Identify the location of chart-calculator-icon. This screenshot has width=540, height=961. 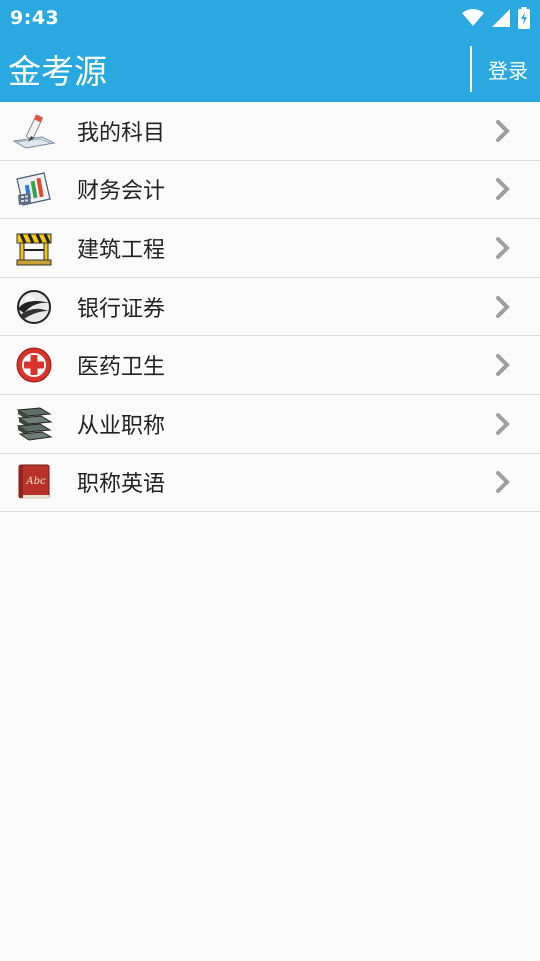
(34, 189).